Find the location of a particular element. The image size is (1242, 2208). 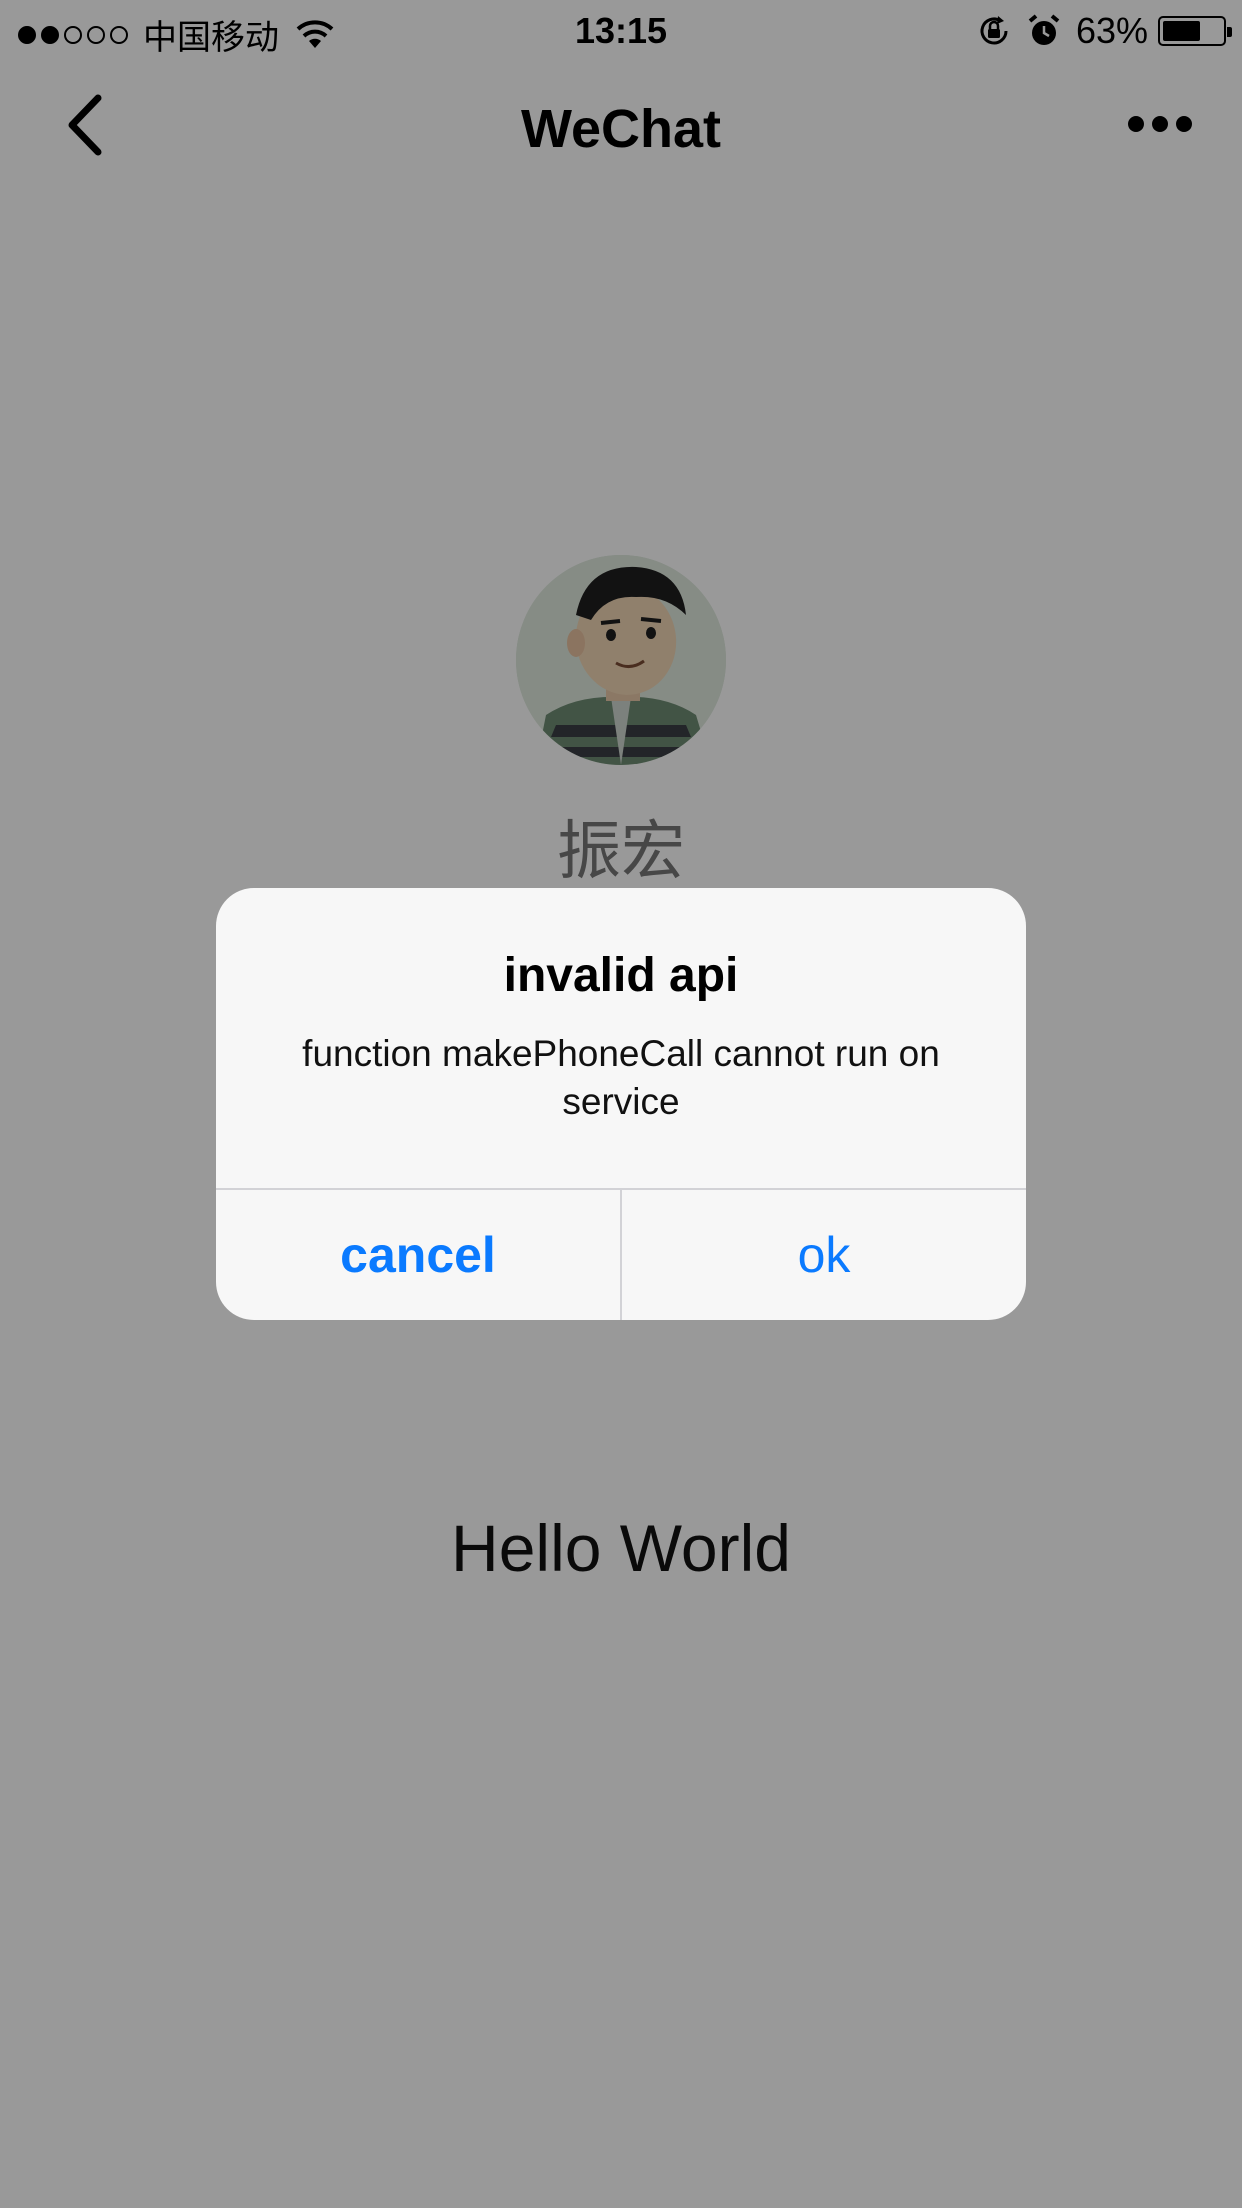

ok-button: ok is located at coordinates (824, 1255).